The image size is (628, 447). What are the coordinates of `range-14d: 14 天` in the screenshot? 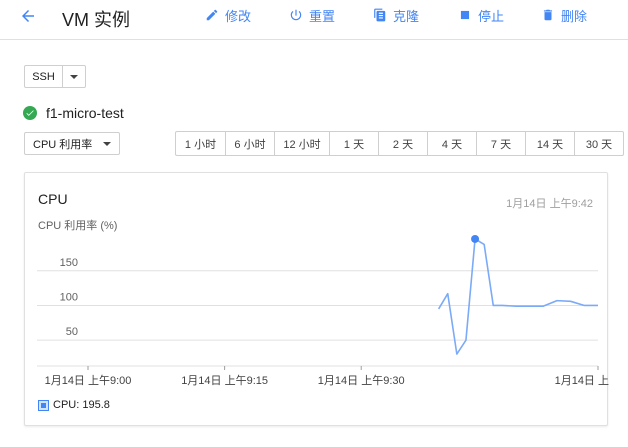 It's located at (549, 143).